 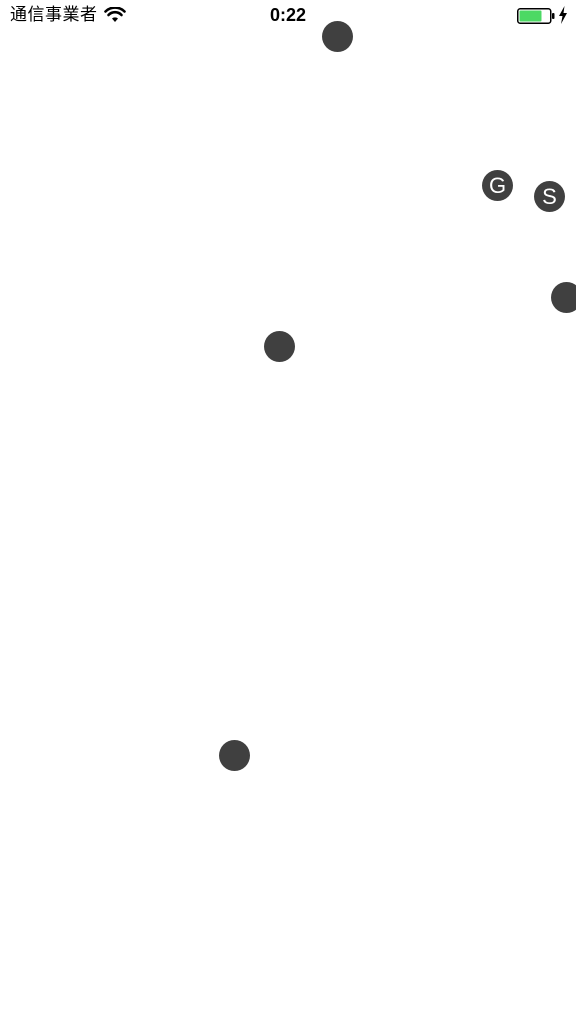 What do you see at coordinates (549, 196) in the screenshot?
I see `dot-s: S` at bounding box center [549, 196].